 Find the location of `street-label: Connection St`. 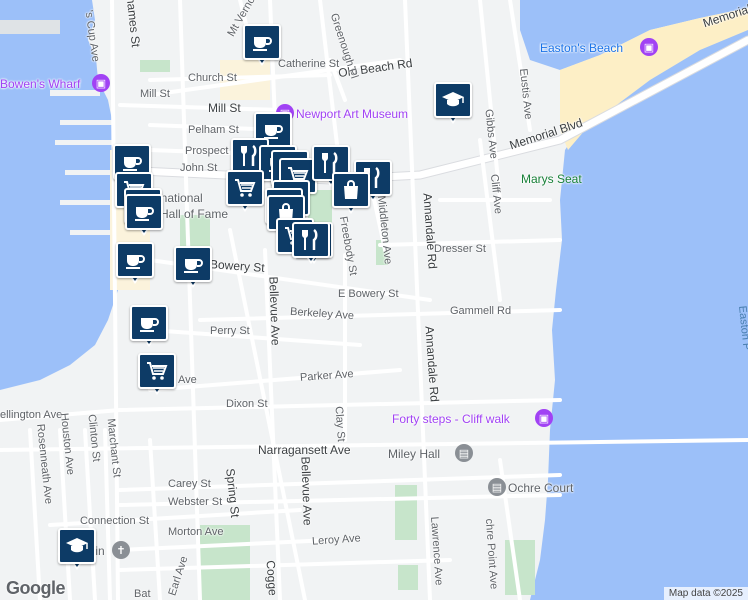

street-label: Connection St is located at coordinates (115, 521).